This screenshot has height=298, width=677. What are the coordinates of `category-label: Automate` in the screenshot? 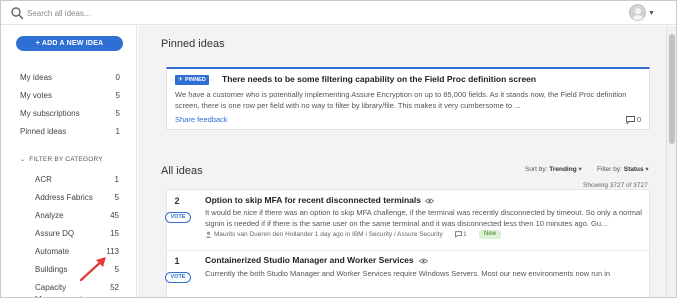 It's located at (52, 251).